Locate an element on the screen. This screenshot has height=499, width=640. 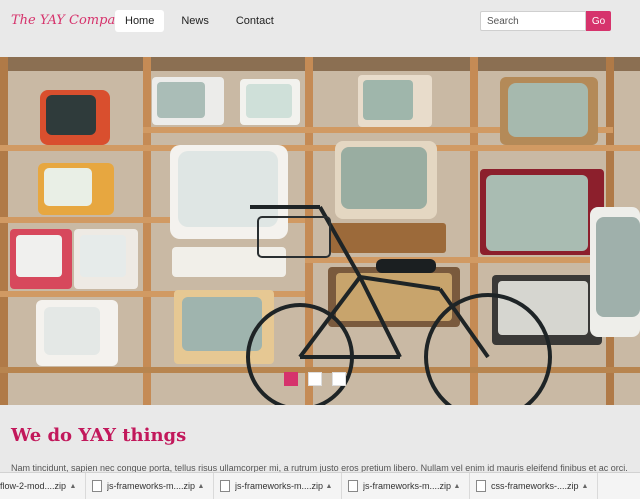
download-item: css-frameworks-....zip ▲ is located at coordinates (534, 485).